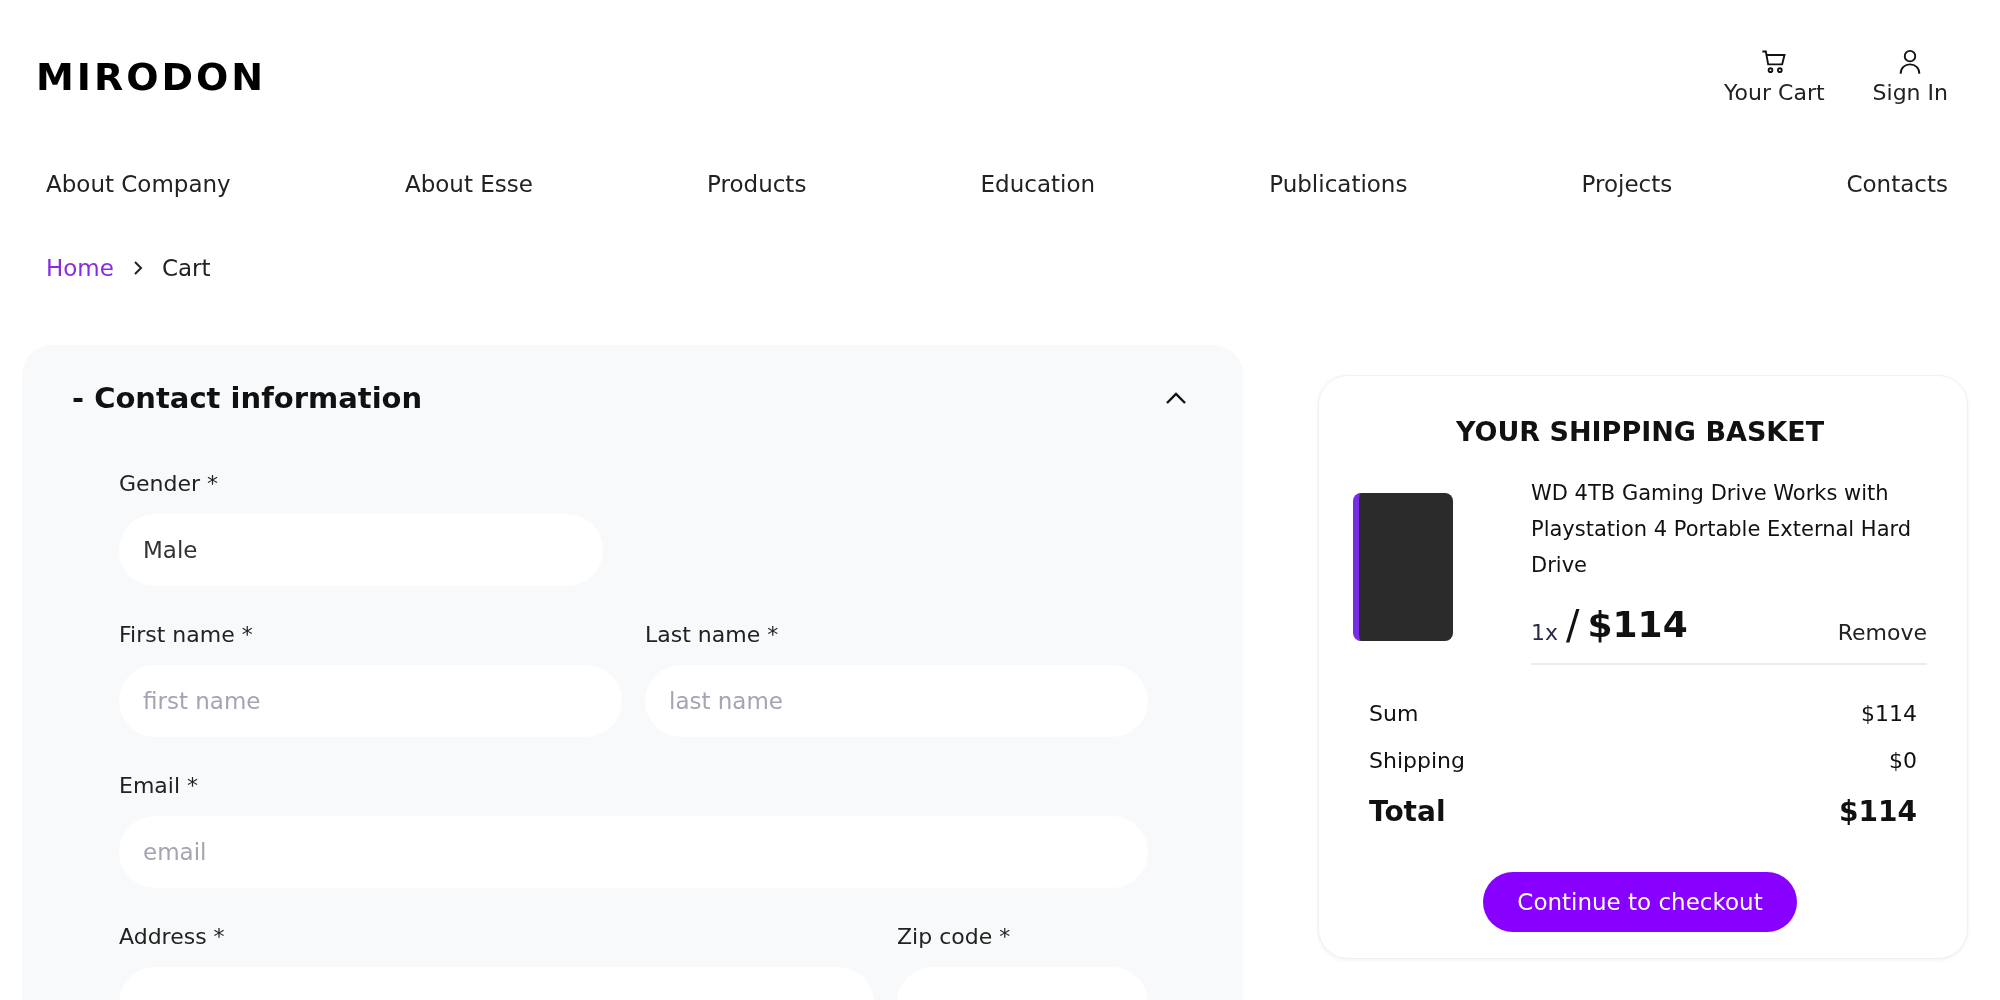  Describe the element at coordinates (80, 268) in the screenshot. I see `breadcrumb-link: Home` at that location.